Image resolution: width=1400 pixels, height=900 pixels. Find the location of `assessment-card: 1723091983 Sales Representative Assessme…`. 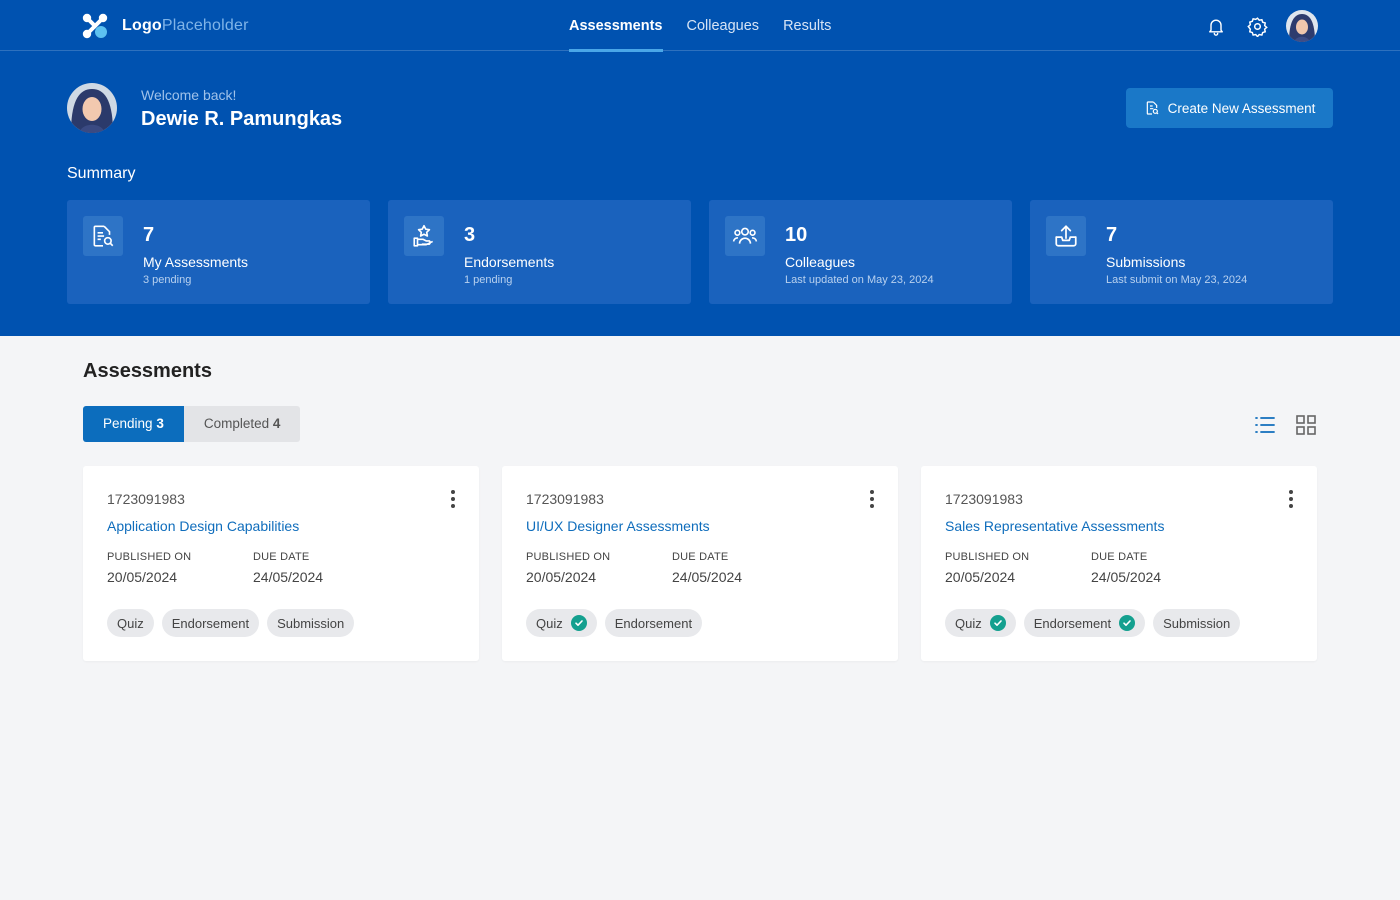

assessment-card: 1723091983 Sales Representative Assessme… is located at coordinates (1119, 563).